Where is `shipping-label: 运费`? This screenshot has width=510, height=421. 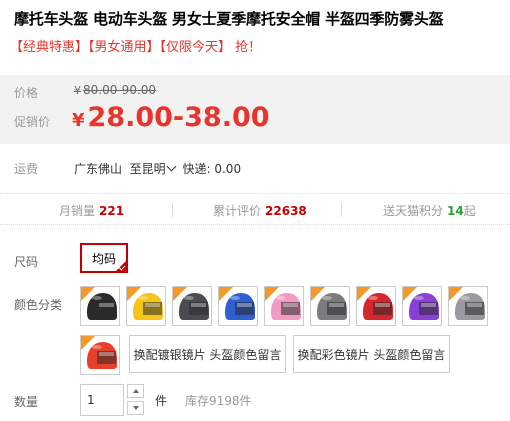
shipping-label: 运费 is located at coordinates (26, 169).